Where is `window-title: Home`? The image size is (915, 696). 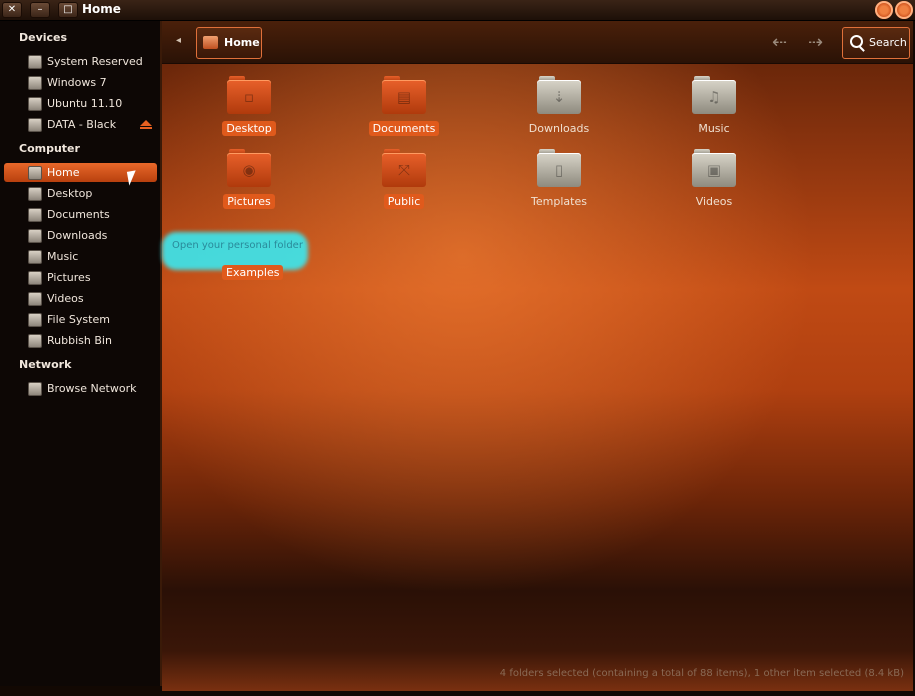
window-title: Home is located at coordinates (101, 9).